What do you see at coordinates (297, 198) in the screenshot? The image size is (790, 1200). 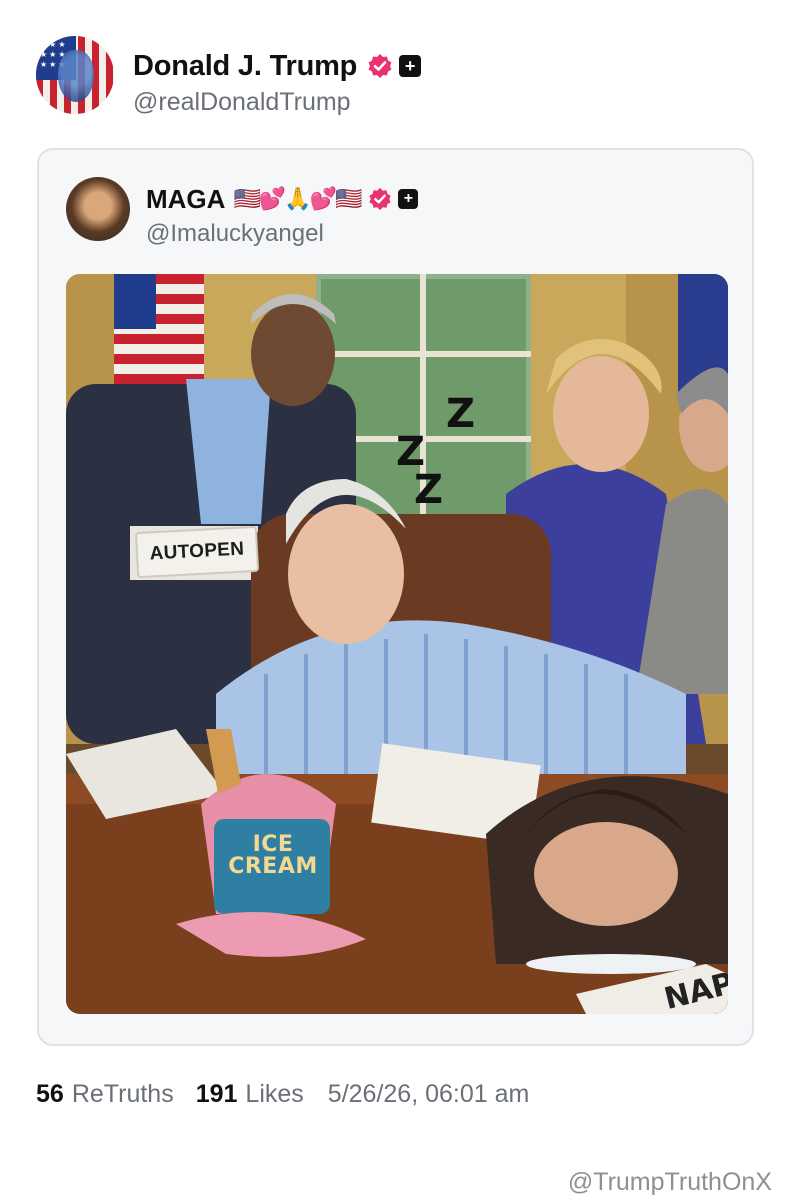 I see `quoted-name-emoji: 🇺🇸💕🙏💕🇺🇸` at bounding box center [297, 198].